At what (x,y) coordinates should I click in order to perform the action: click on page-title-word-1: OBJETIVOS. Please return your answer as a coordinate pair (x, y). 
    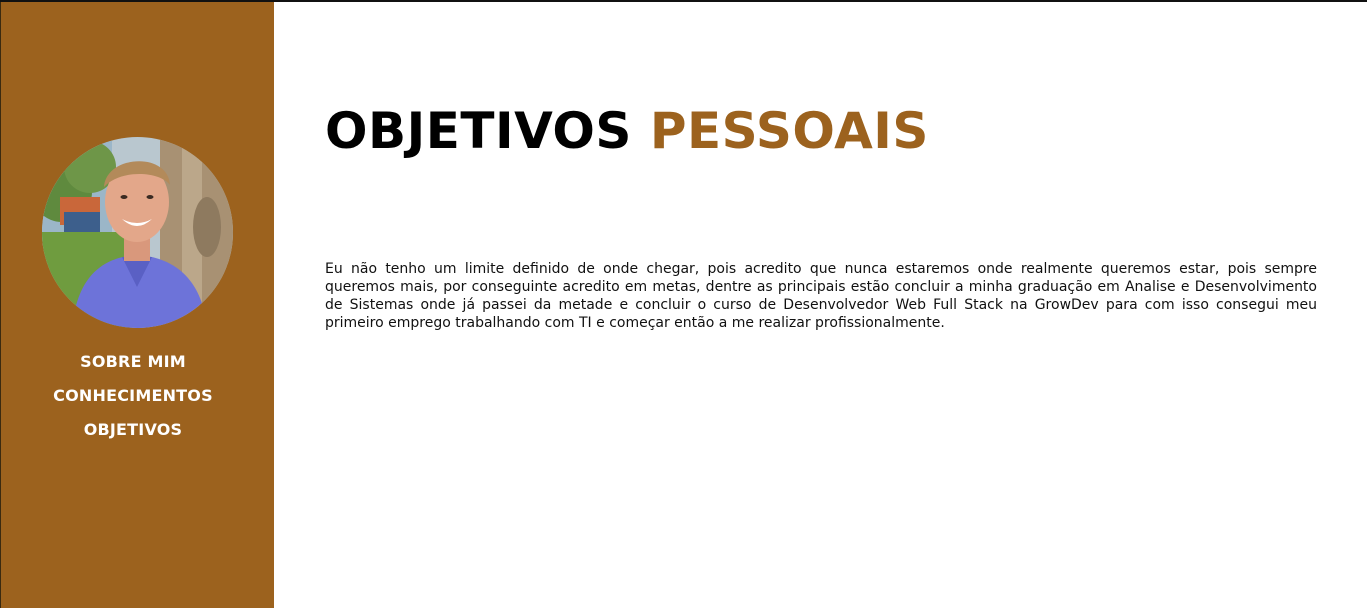
    Looking at the image, I should click on (478, 131).